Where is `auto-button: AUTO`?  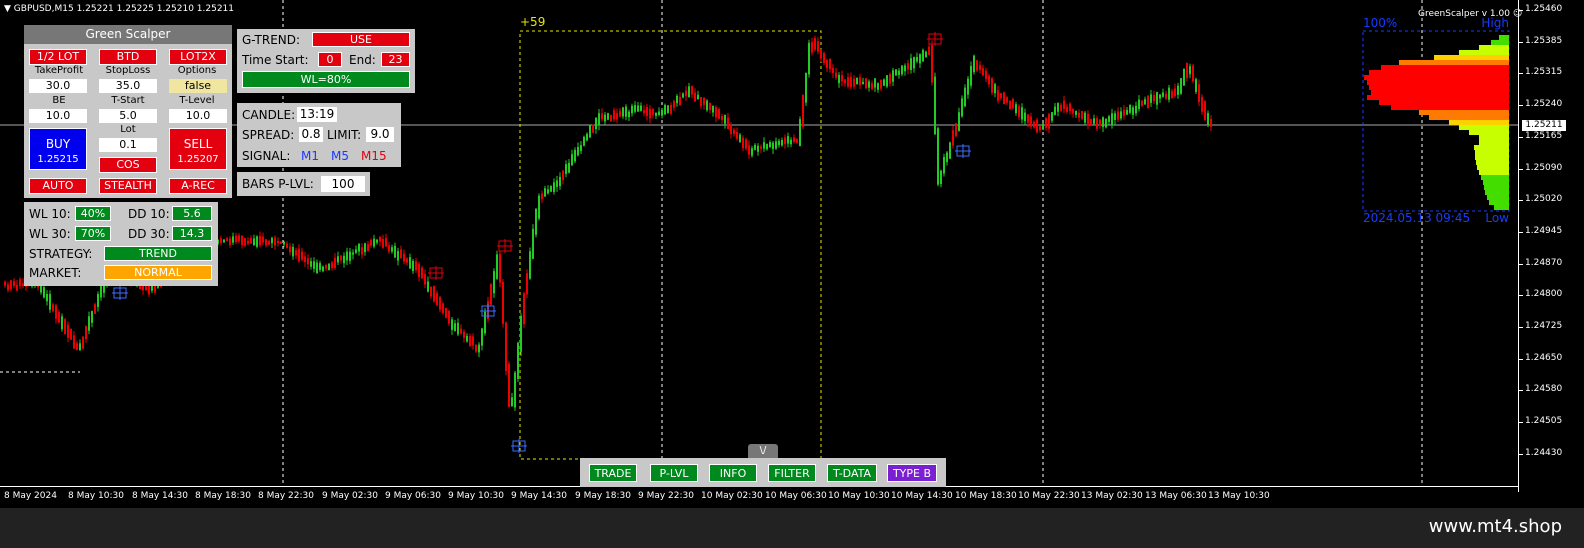
auto-button: AUTO is located at coordinates (58, 186).